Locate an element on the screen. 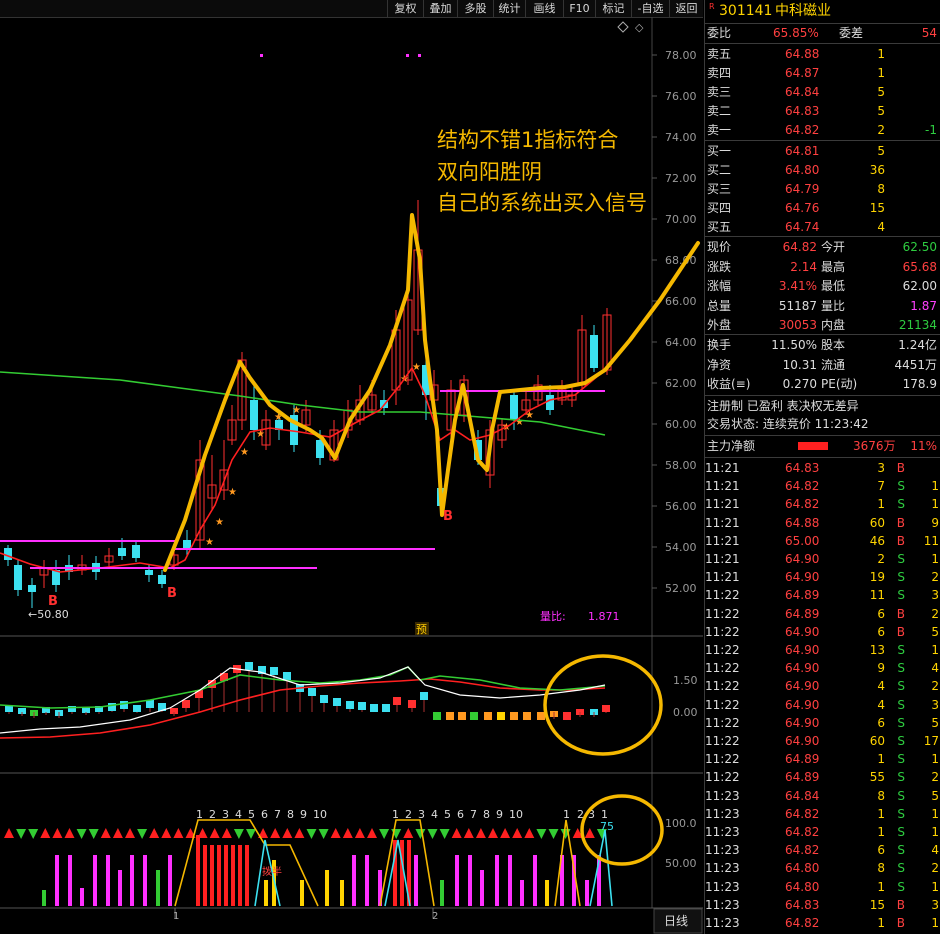 This screenshot has height=934, width=940. overlay-button: 叠加 is located at coordinates (440, 8).